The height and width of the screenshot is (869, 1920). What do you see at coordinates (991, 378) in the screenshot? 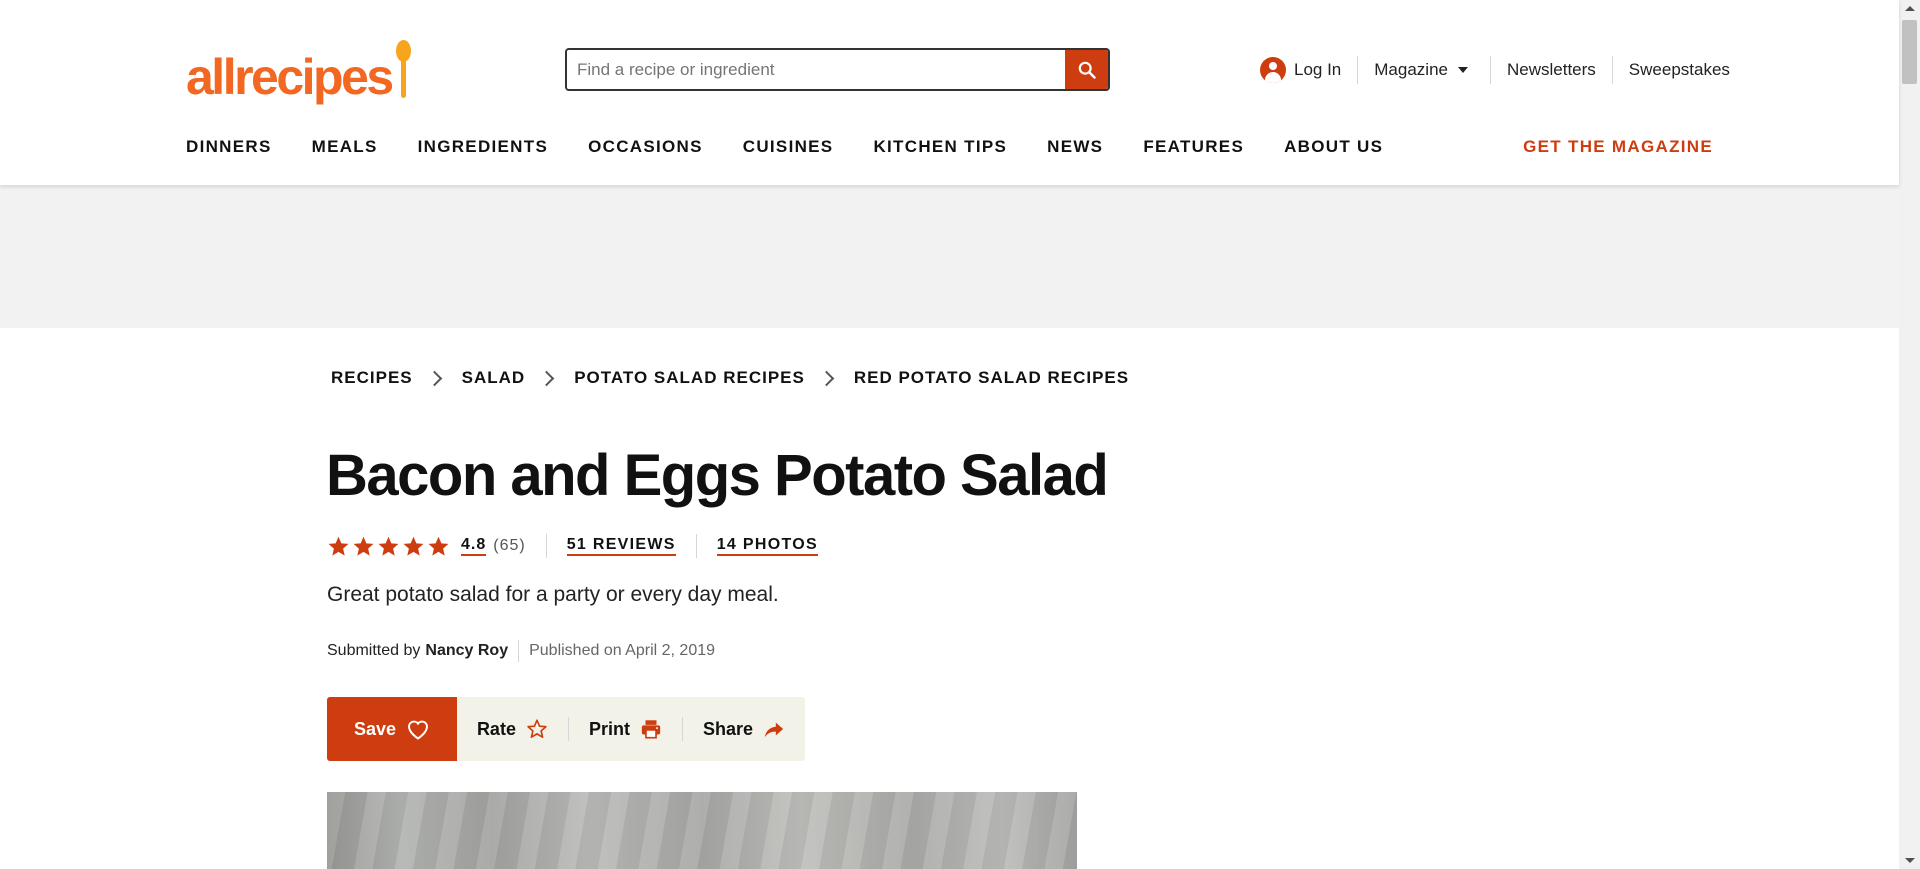
I see `breadcrumb-red-potato-salad: RED POTATO SALAD RECIPES` at bounding box center [991, 378].